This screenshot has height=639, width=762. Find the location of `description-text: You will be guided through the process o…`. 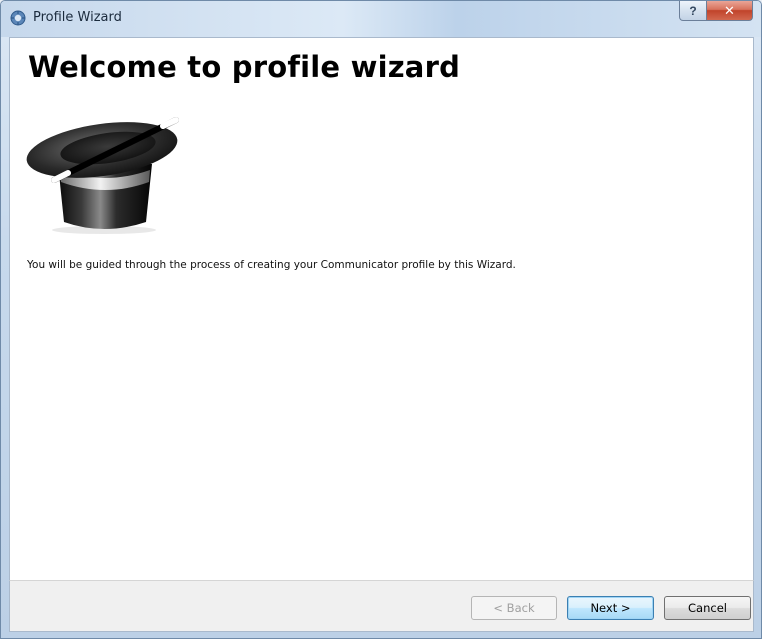

description-text: You will be guided through the process o… is located at coordinates (271, 265).